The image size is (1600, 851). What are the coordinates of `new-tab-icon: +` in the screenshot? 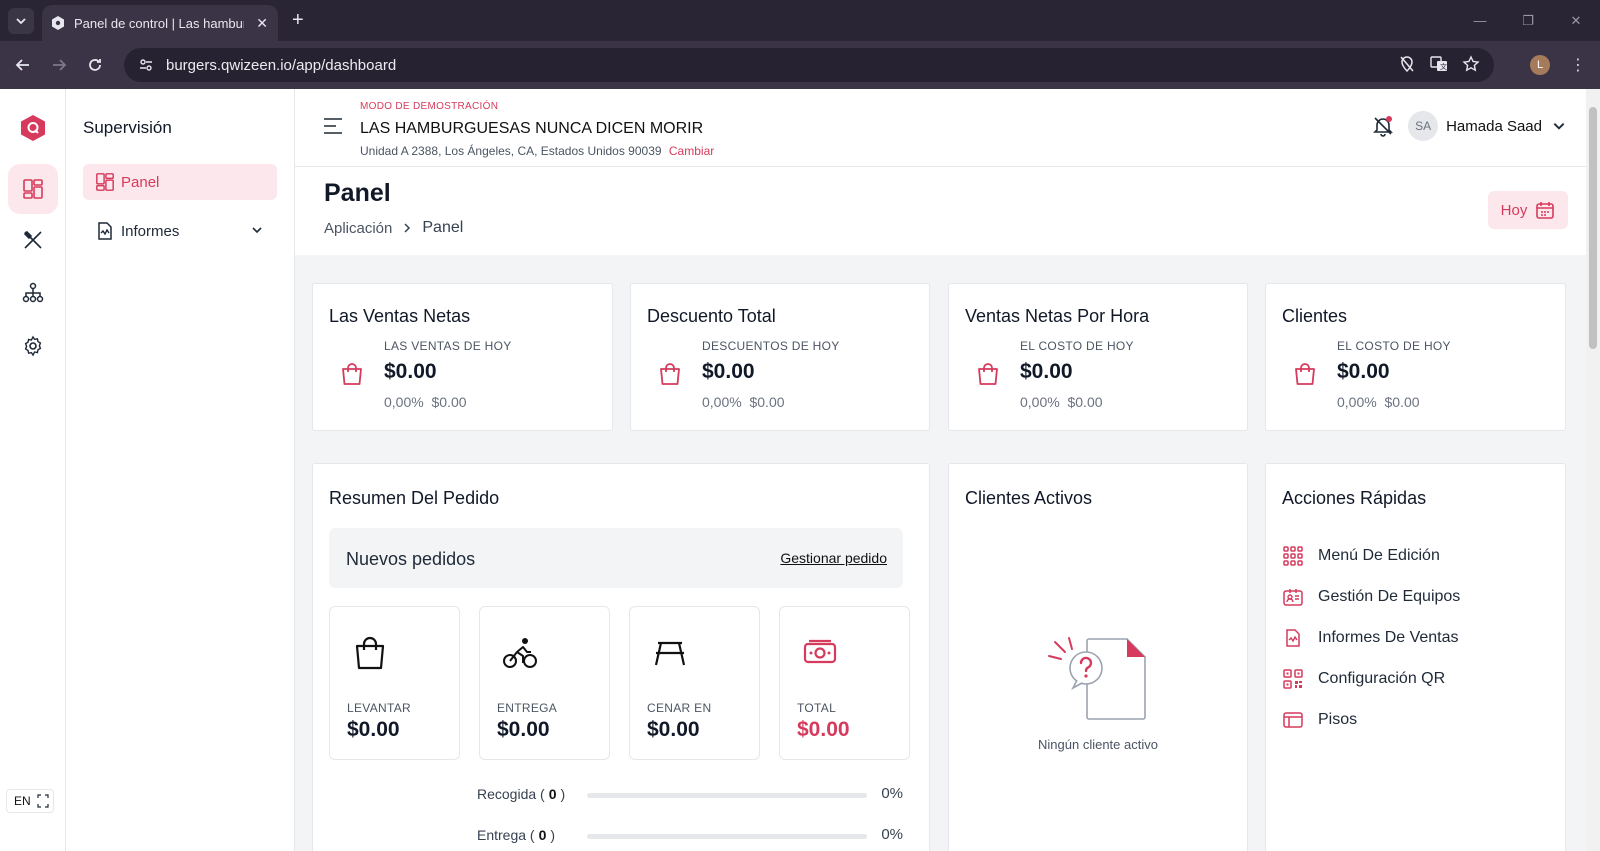 It's located at (298, 20).